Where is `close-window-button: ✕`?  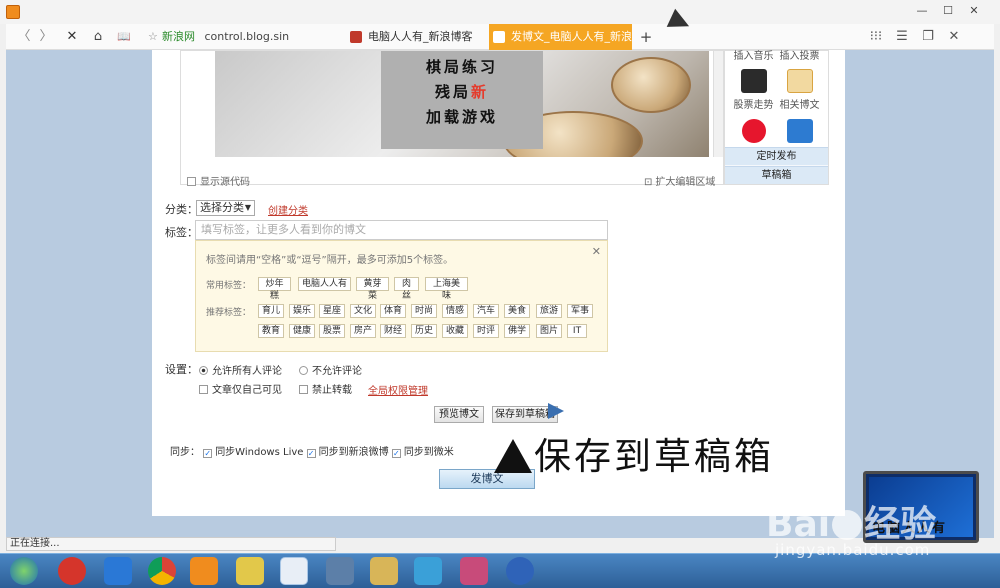
close-window-button: ✕ is located at coordinates (974, 11).